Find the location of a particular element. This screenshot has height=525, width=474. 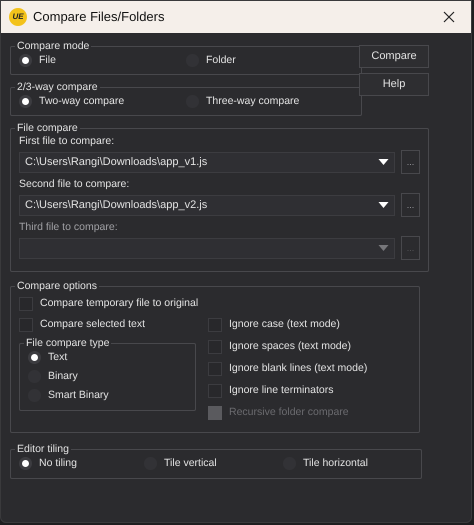

radio-button: File is located at coordinates (102, 60).